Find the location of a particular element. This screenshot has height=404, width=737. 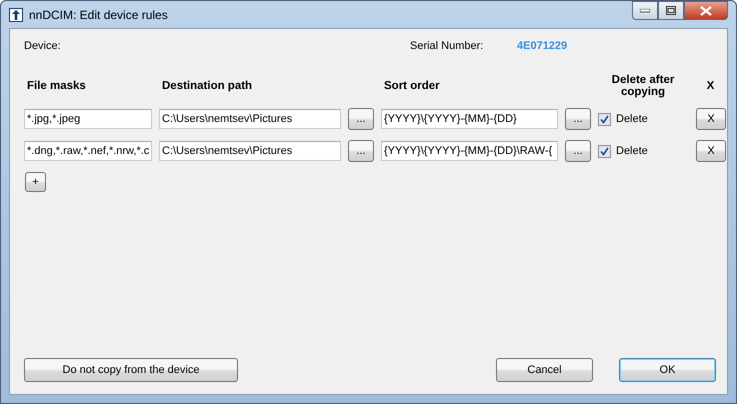

column-header: File masks is located at coordinates (56, 86).